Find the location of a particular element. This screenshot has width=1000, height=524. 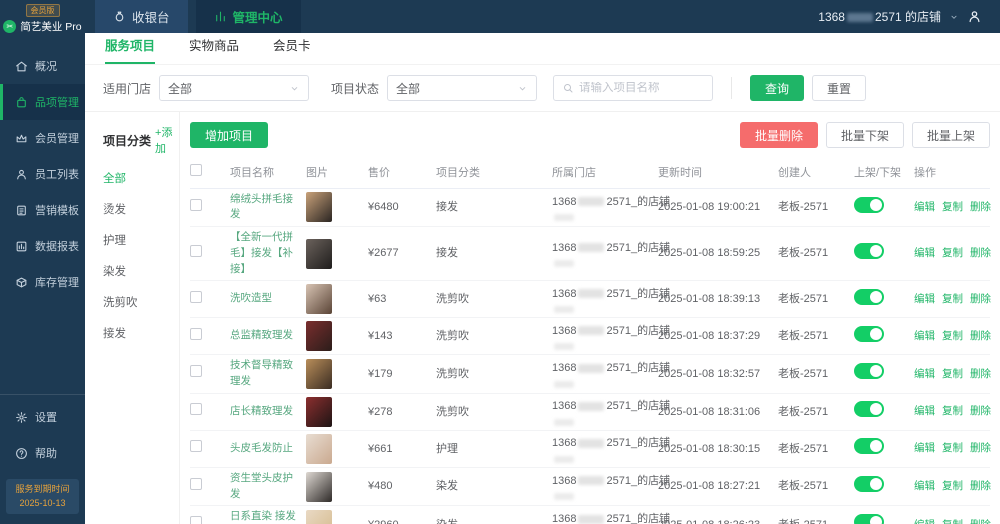

select-all-checkbox is located at coordinates (196, 170).